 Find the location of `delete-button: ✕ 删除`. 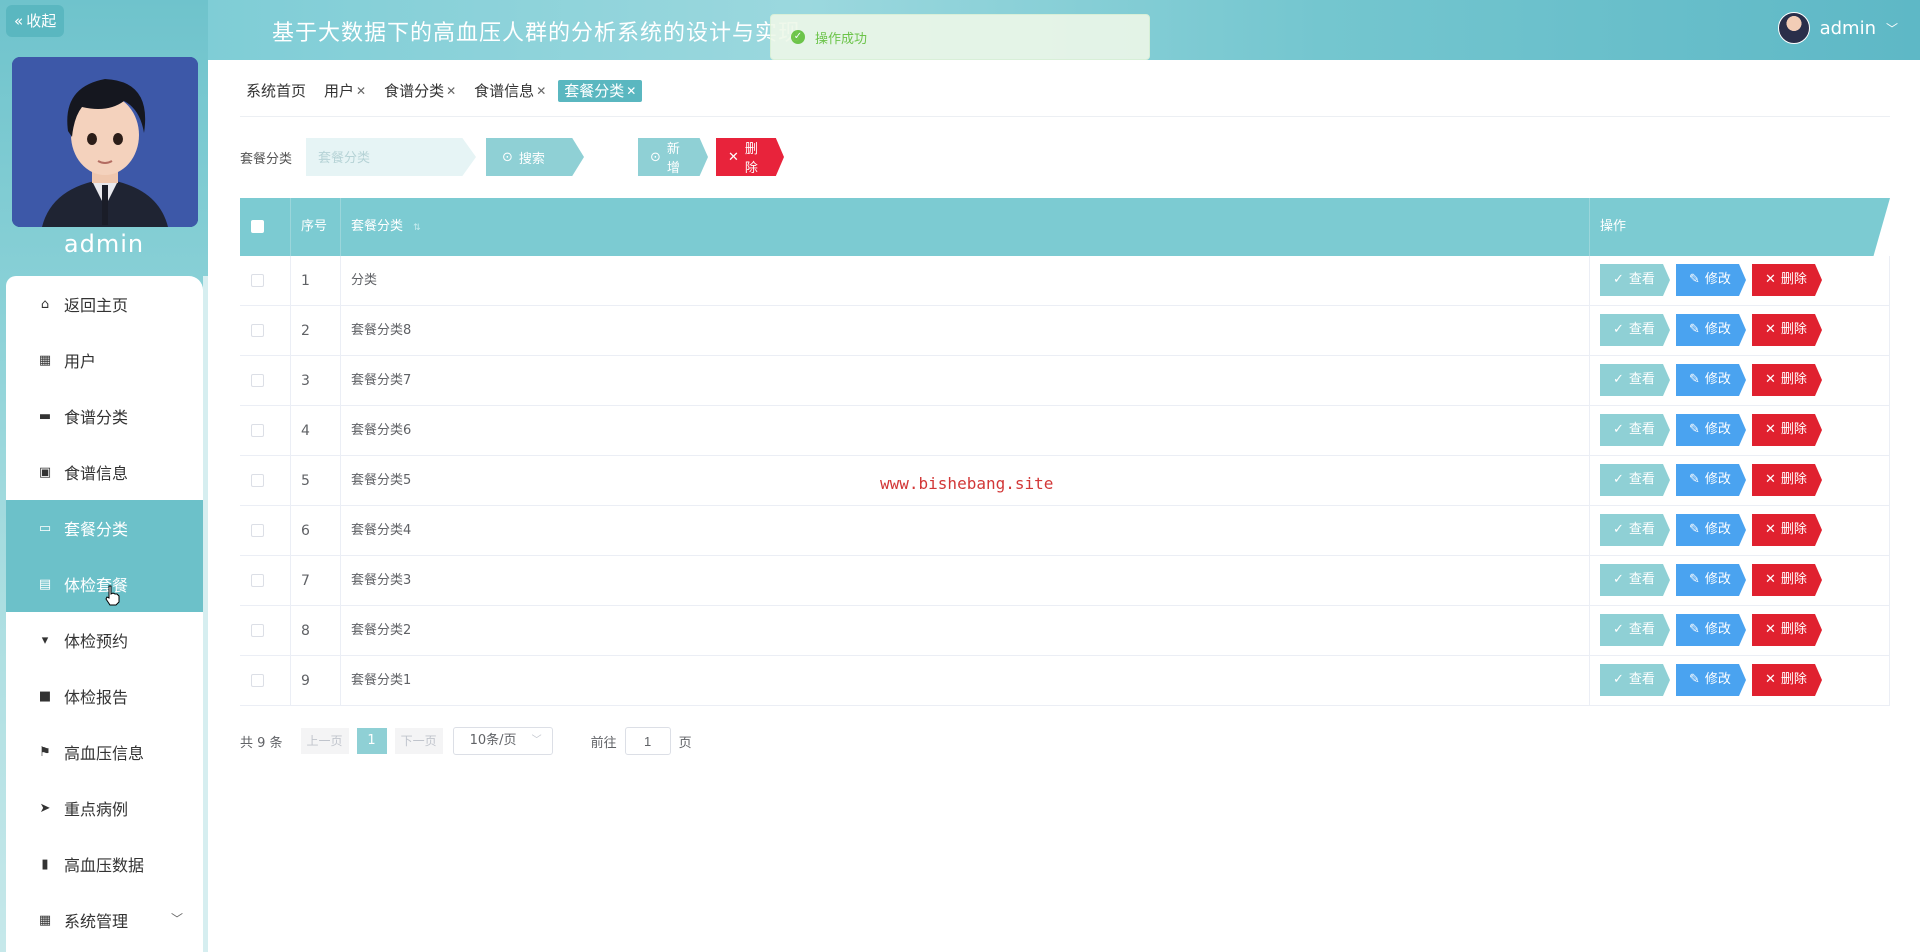

delete-button: ✕ 删除 is located at coordinates (750, 157).